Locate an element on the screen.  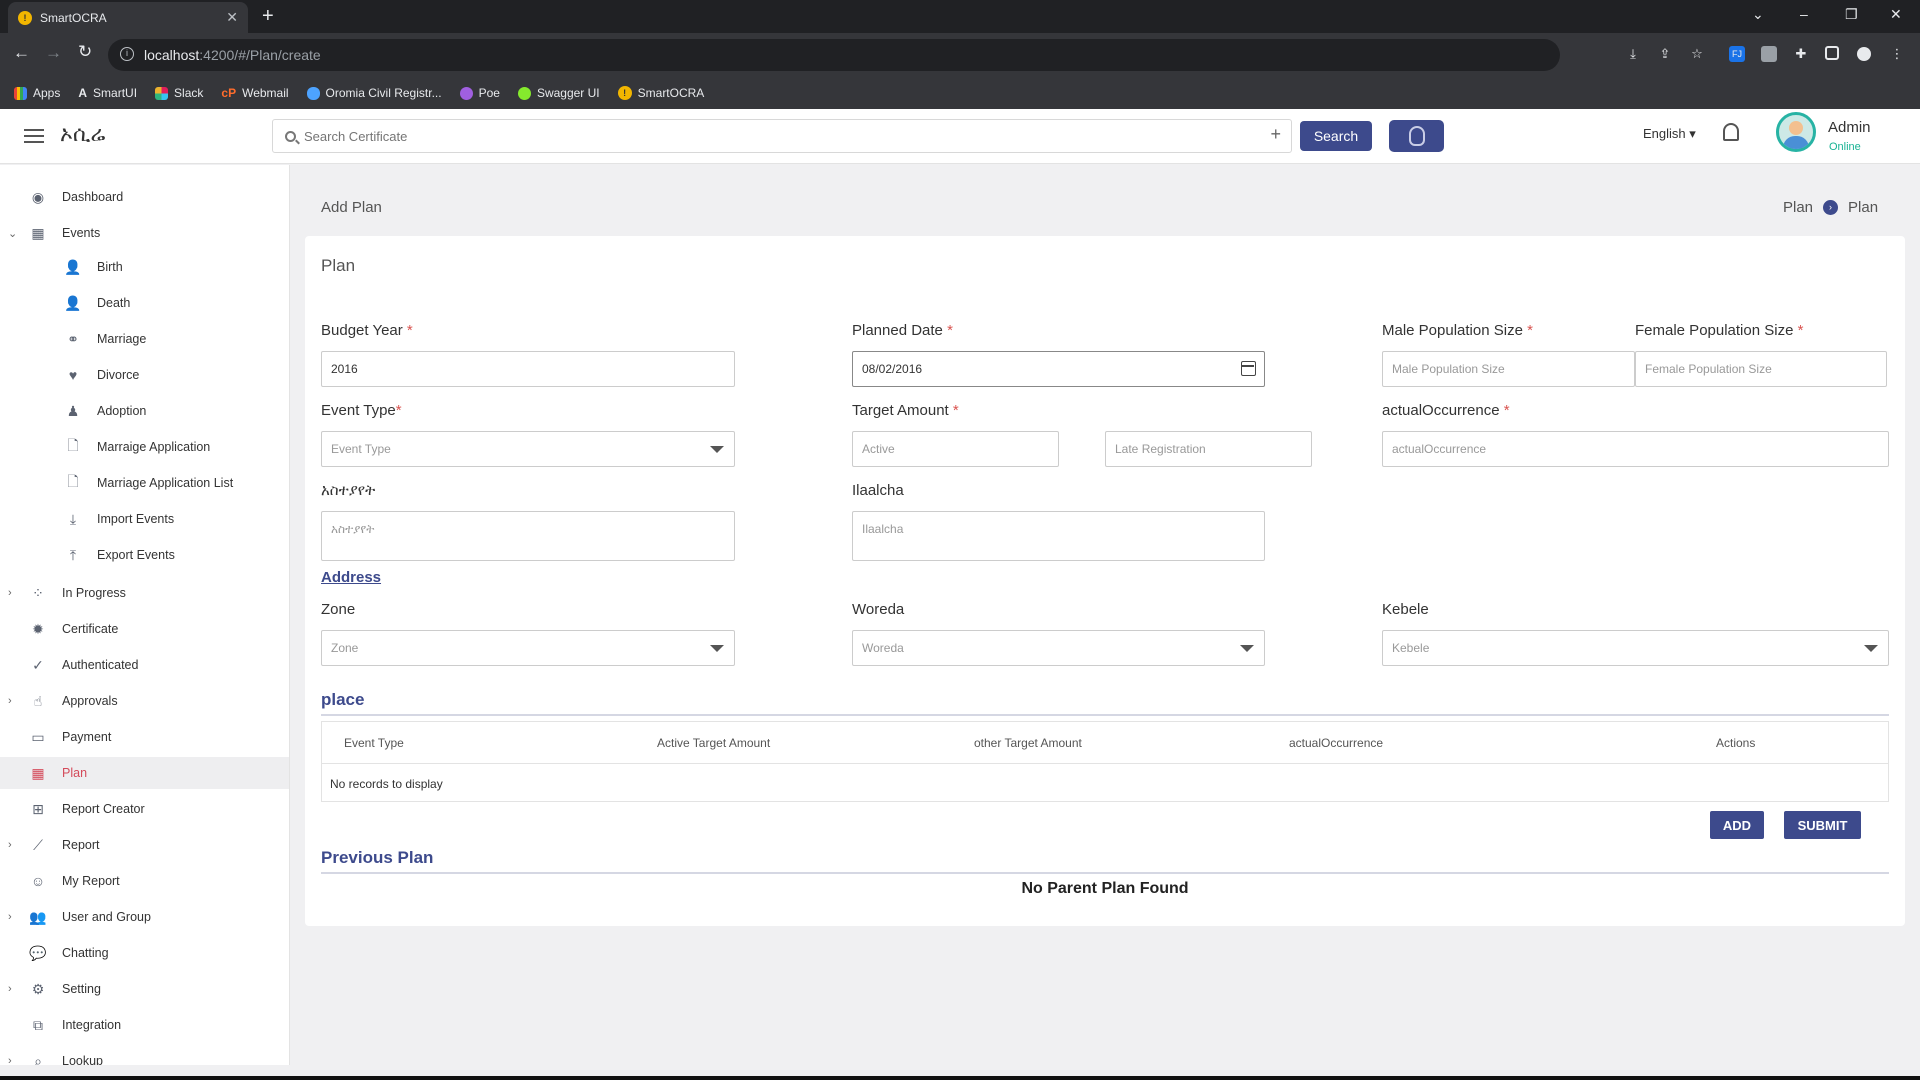
restore-icon: ❐ is located at coordinates (1851, 14).